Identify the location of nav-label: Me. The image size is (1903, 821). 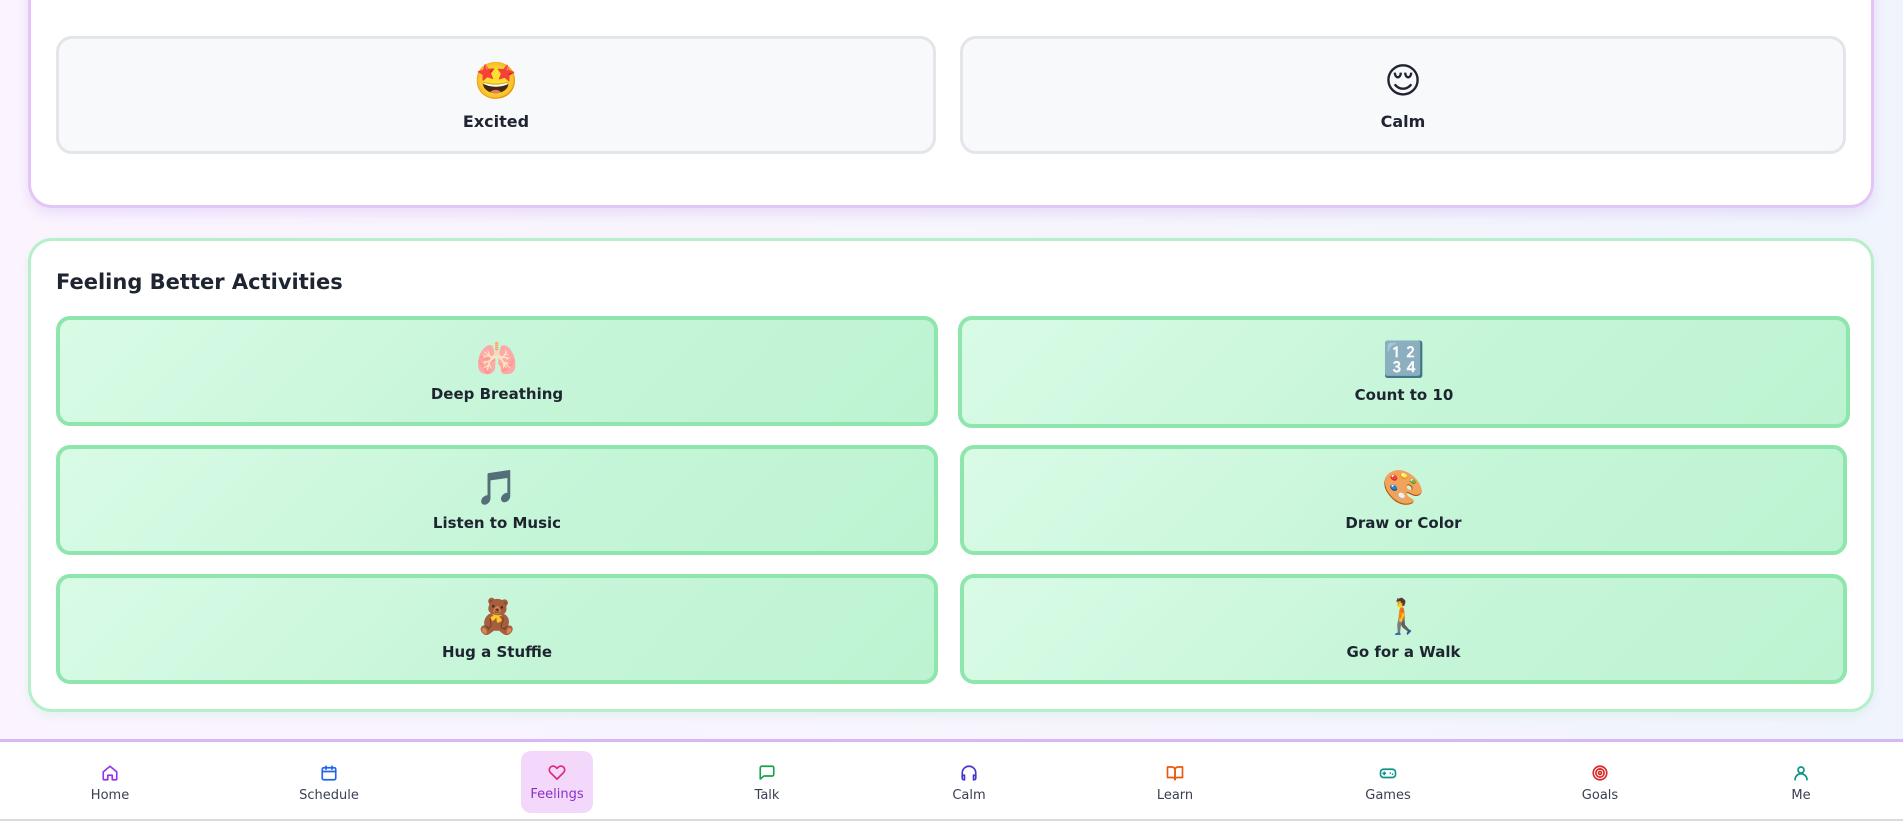
(1801, 795).